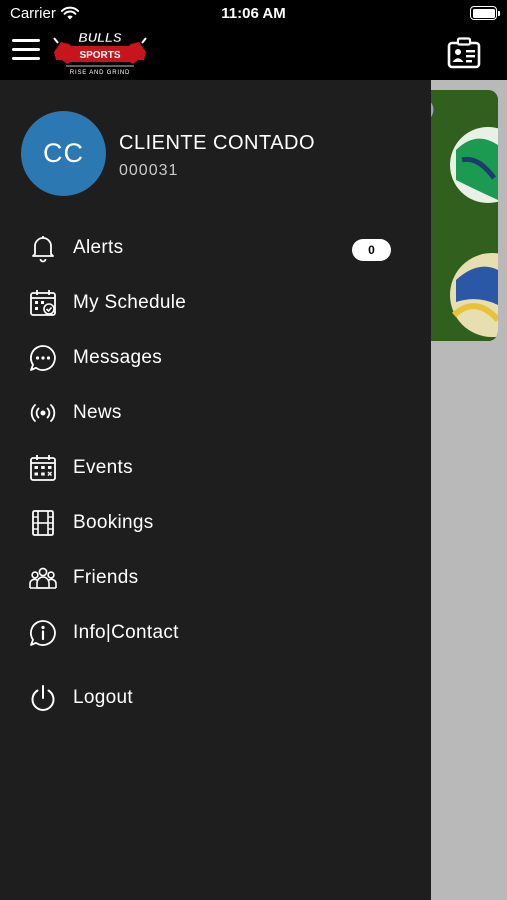 This screenshot has width=507, height=900. What do you see at coordinates (97, 412) in the screenshot?
I see `menu-item-label: News` at bounding box center [97, 412].